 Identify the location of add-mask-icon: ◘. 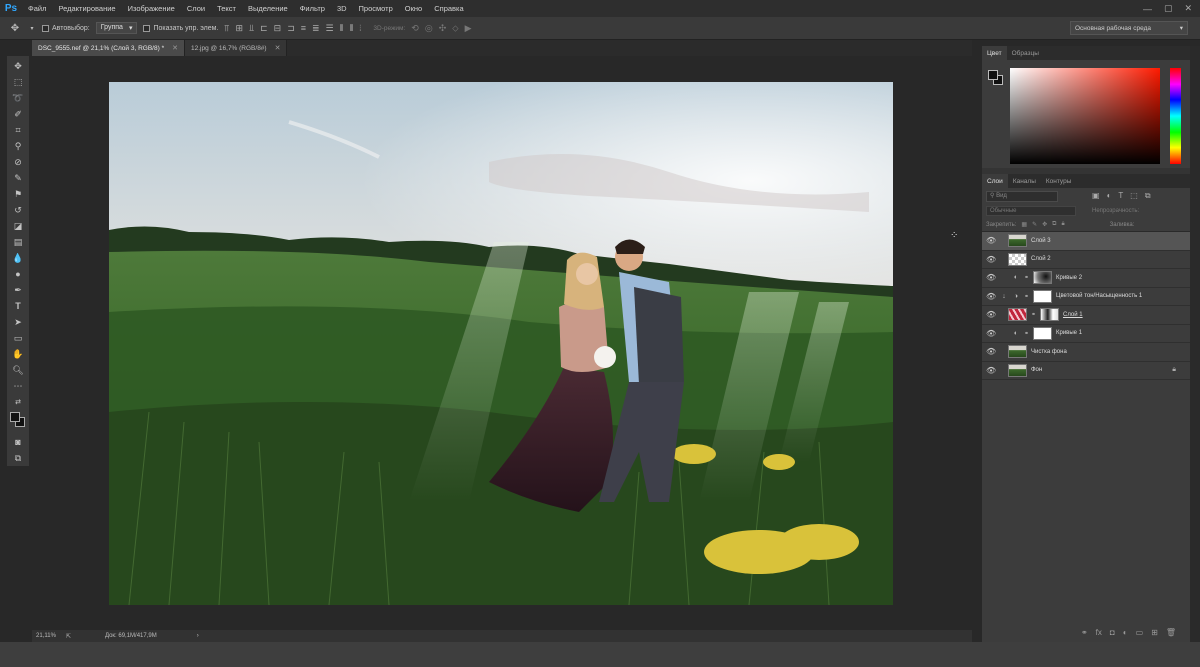
(1112, 632).